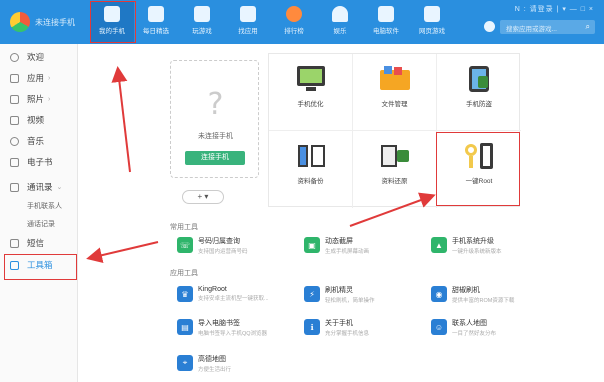  What do you see at coordinates (122, 252) in the screenshot?
I see `arrow-to-toolbox` at bounding box center [122, 252].